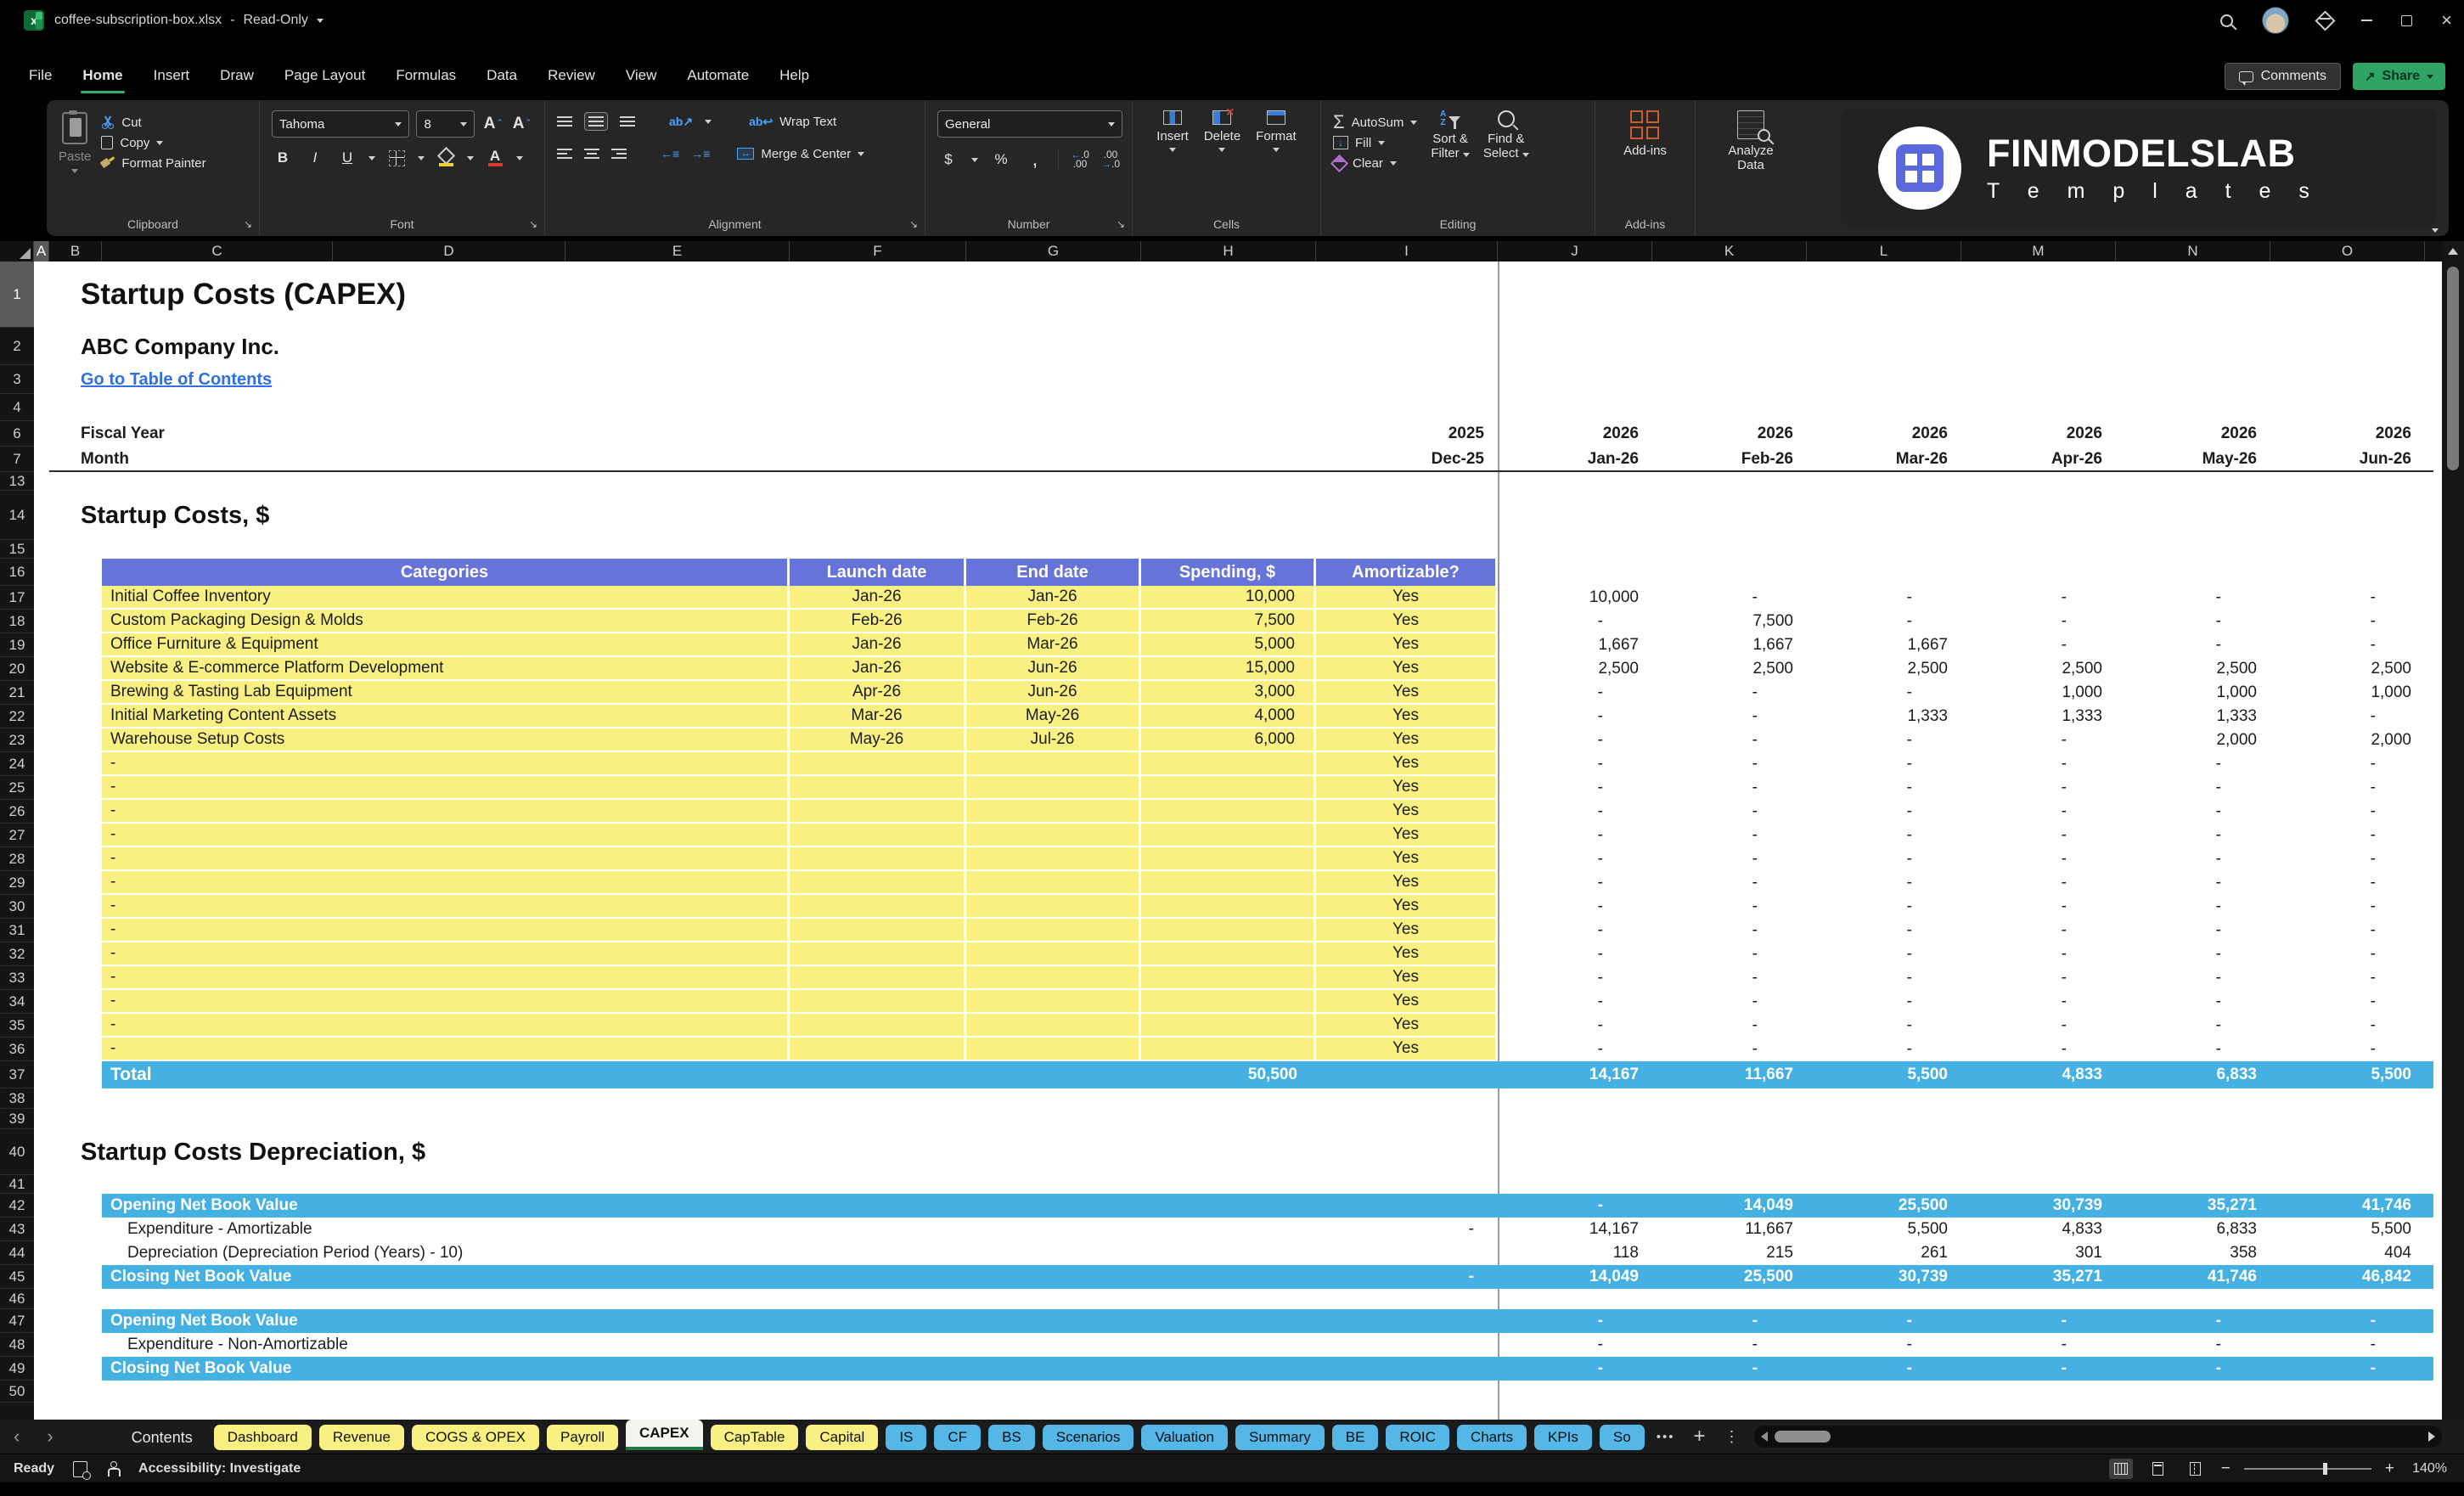 This screenshot has height=1496, width=2464. Describe the element at coordinates (2347, 1026) in the screenshot. I see `cell-O35: -` at that location.